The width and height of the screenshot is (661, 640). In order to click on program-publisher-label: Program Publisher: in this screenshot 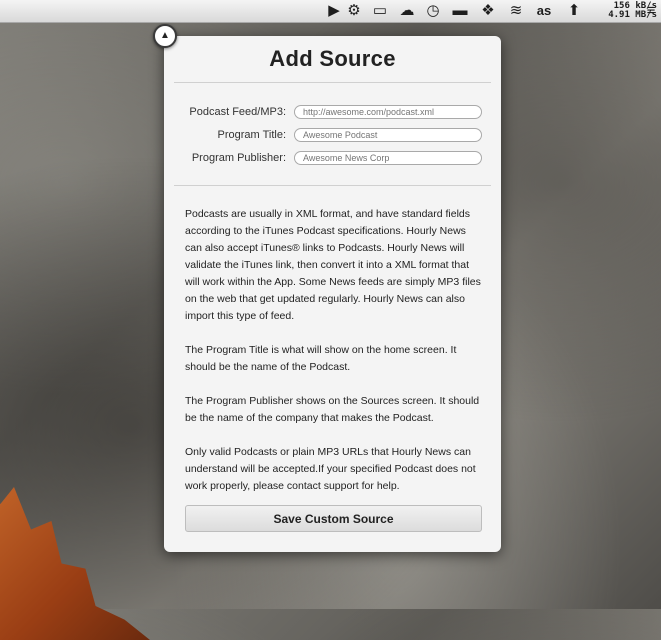, I will do `click(238, 158)`.